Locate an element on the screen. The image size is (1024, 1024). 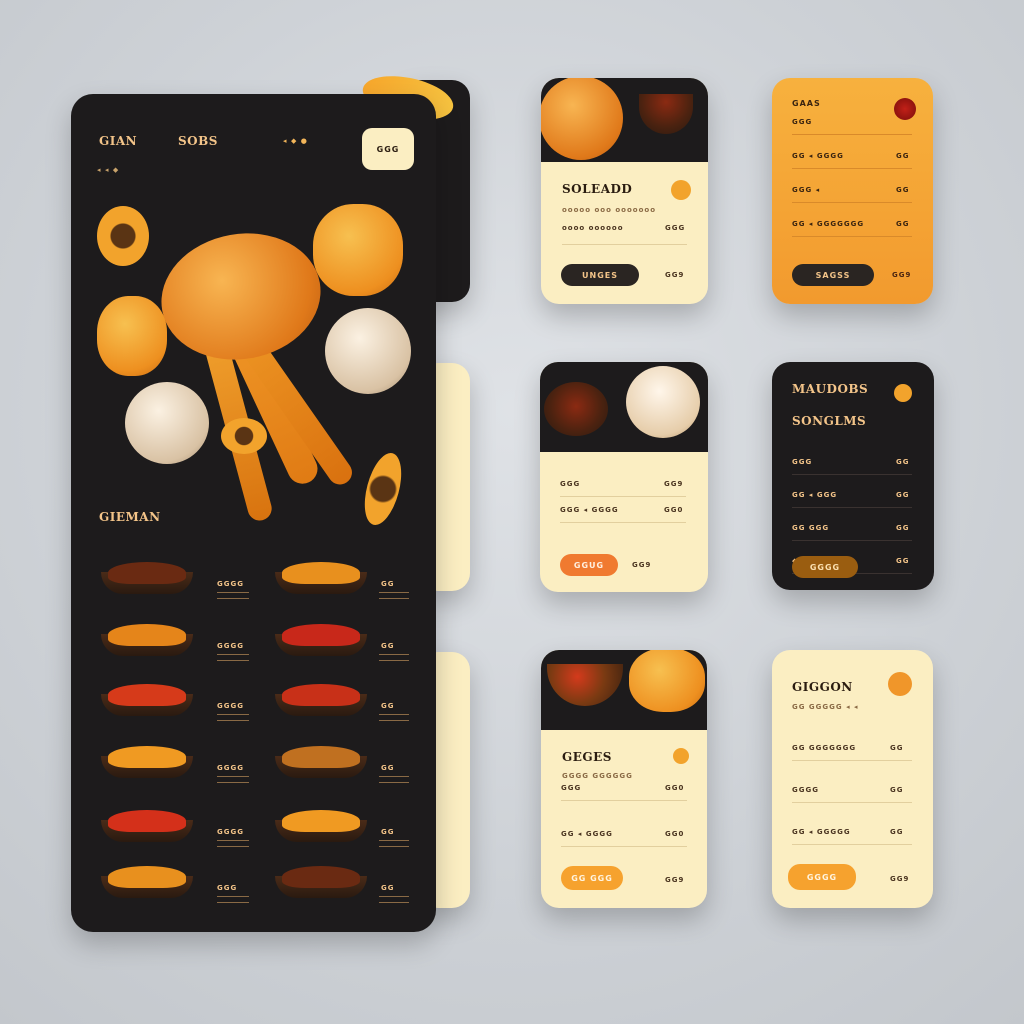
row-label: GGG ◂ GGGG is located at coordinates (589, 510).